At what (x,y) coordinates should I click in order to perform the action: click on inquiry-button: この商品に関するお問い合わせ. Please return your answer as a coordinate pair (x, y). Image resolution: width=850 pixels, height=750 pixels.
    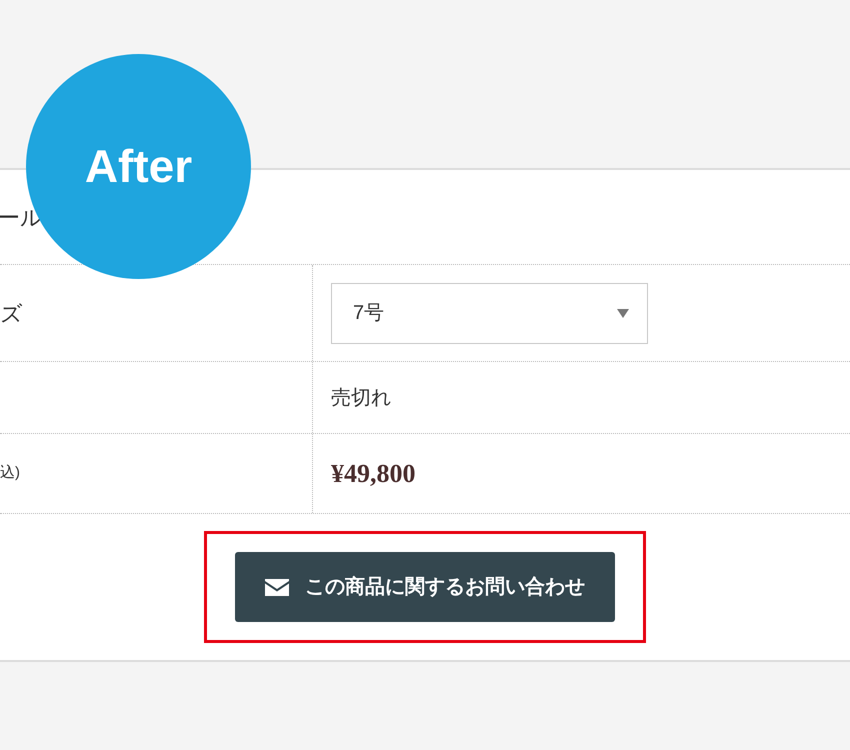
    Looking at the image, I should click on (425, 587).